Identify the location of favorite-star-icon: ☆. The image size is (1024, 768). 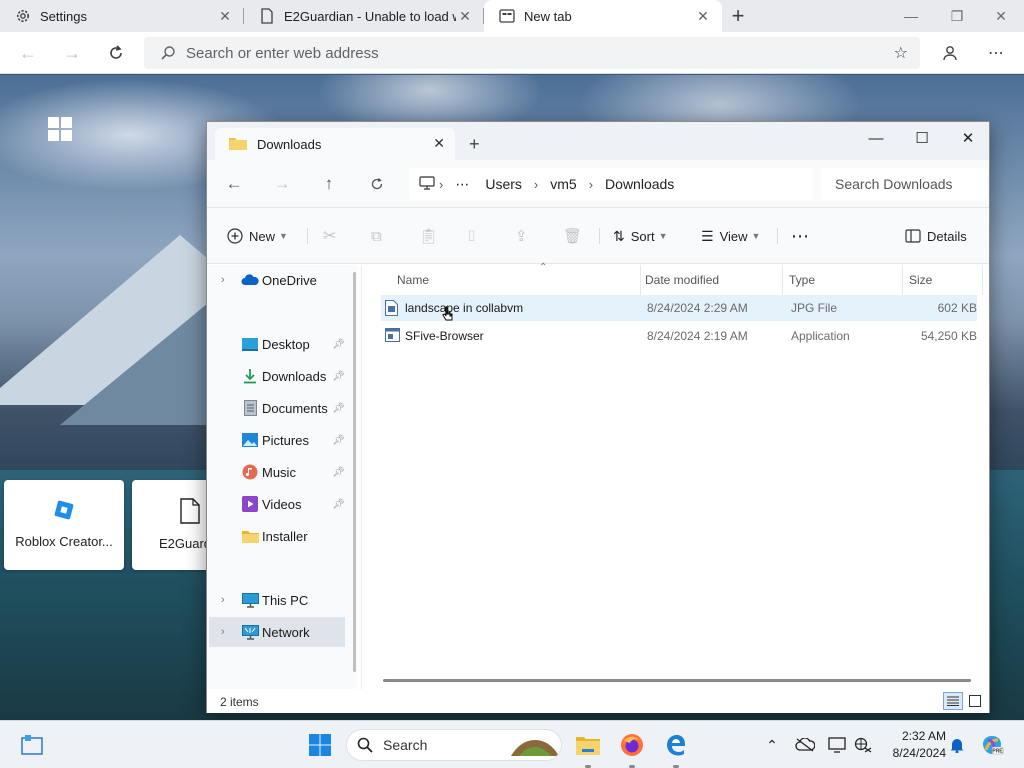
(901, 53).